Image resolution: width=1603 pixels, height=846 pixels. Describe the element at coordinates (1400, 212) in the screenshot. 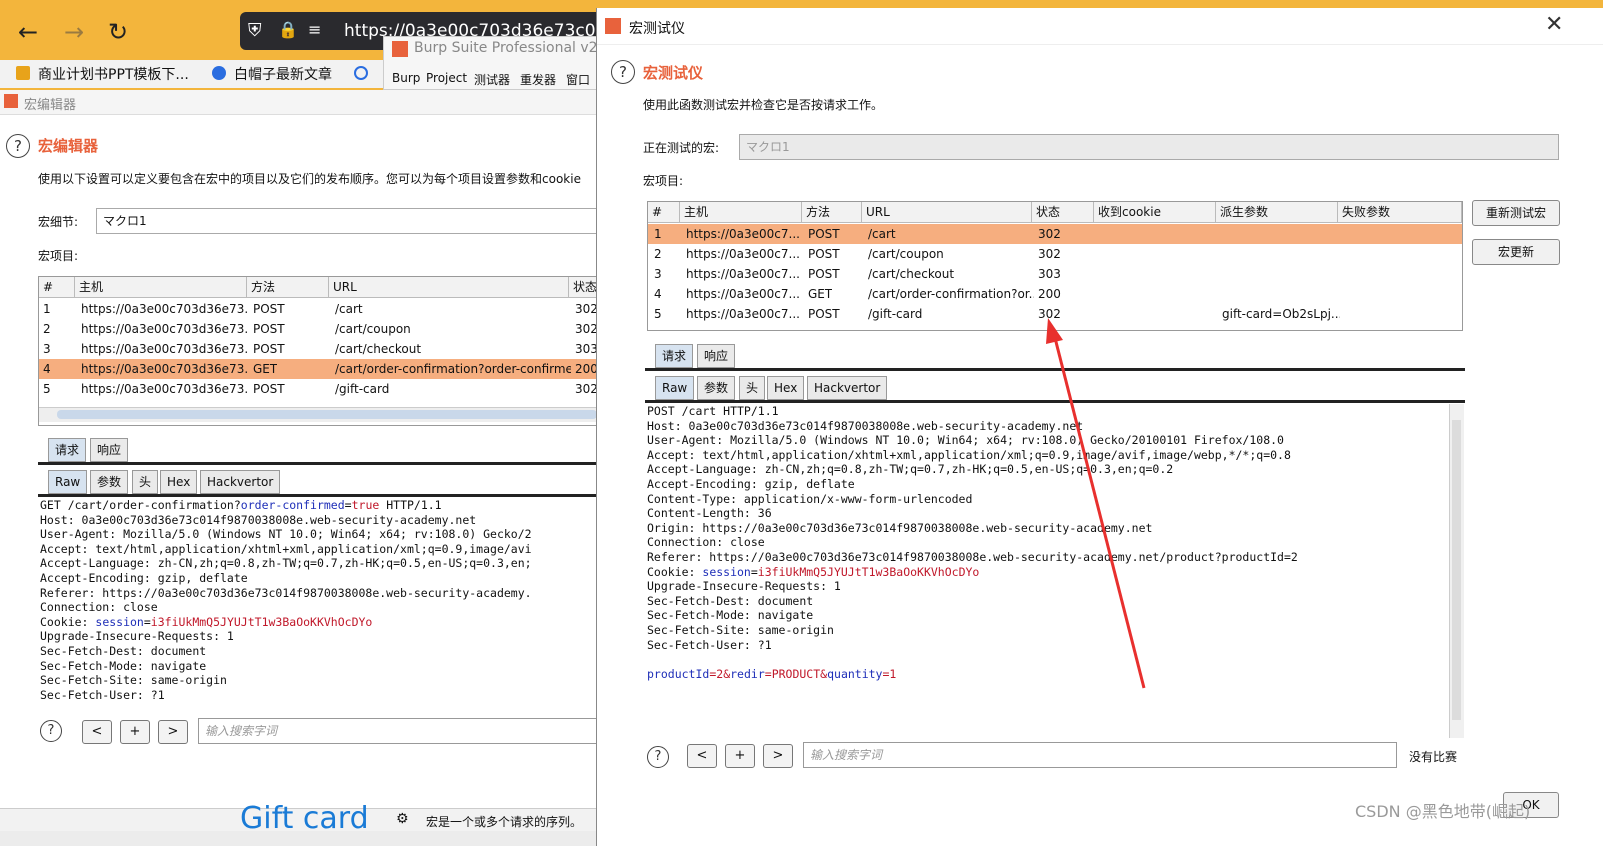

I see `column-header: 失败参数` at that location.